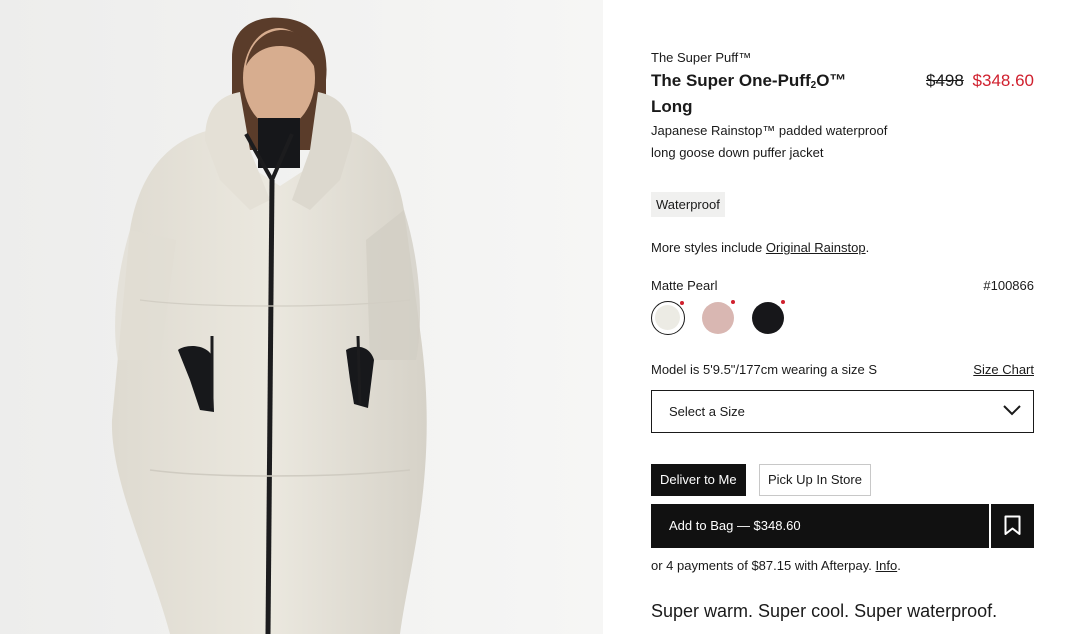  I want to click on original-price: $498, so click(944, 80).